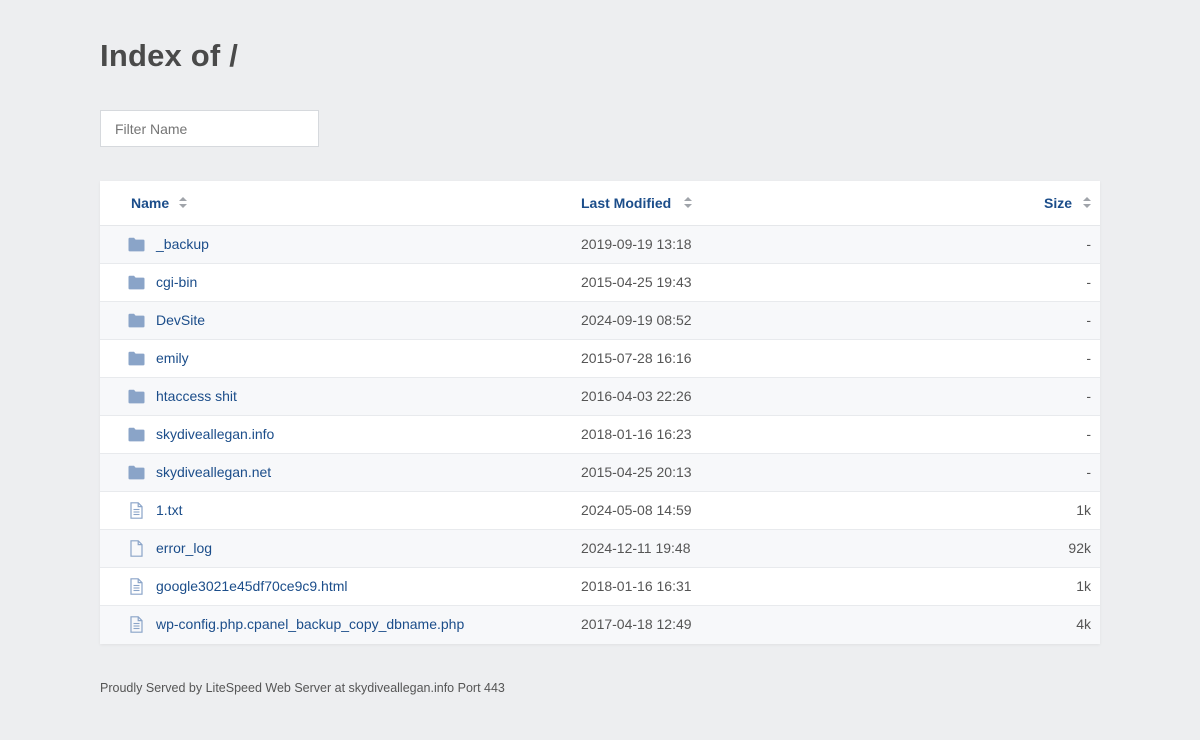  Describe the element at coordinates (172, 358) in the screenshot. I see `entry-link: emily` at that location.